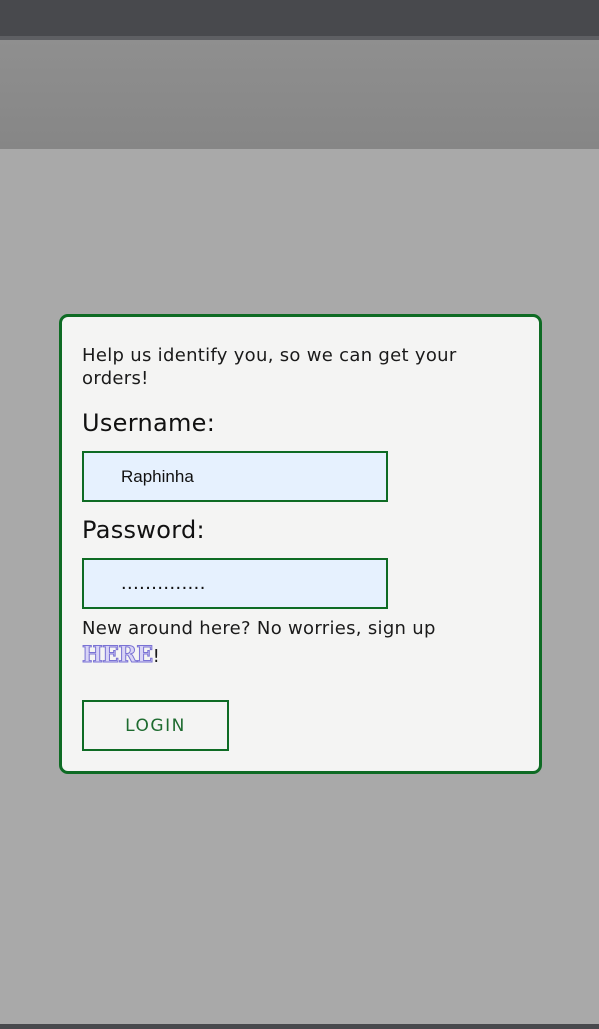  I want to click on username-input, so click(235, 476).